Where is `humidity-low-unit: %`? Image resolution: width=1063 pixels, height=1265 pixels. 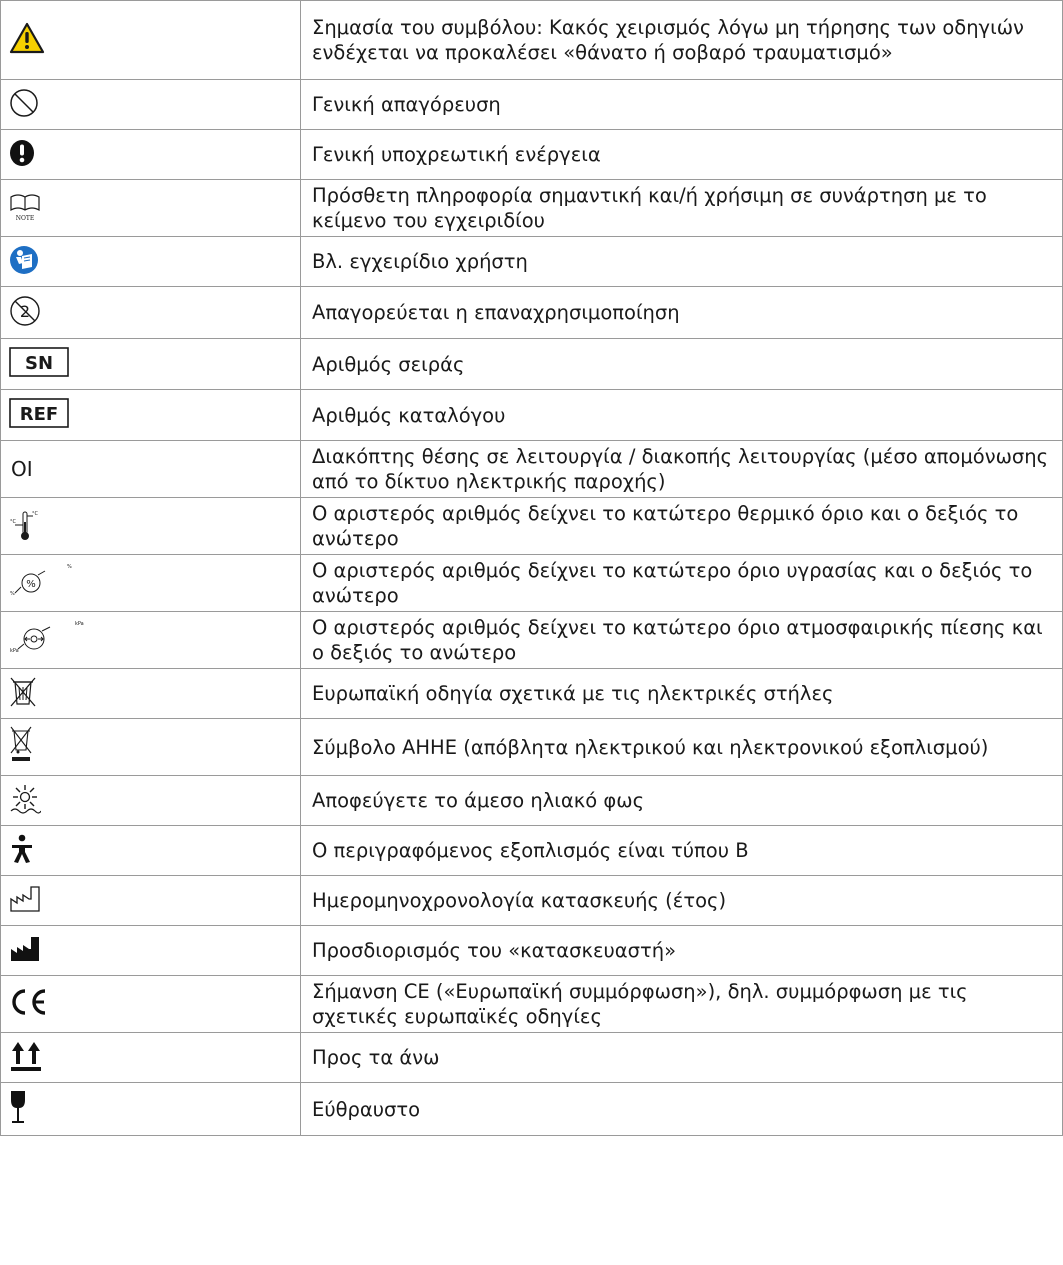 humidity-low-unit: % is located at coordinates (12, 594).